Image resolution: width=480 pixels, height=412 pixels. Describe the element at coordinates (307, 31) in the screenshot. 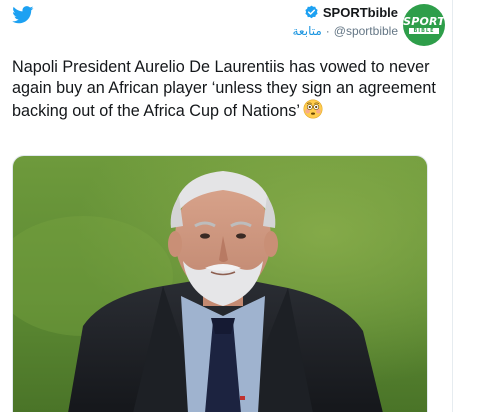

I see `follow-link: متابعة` at that location.